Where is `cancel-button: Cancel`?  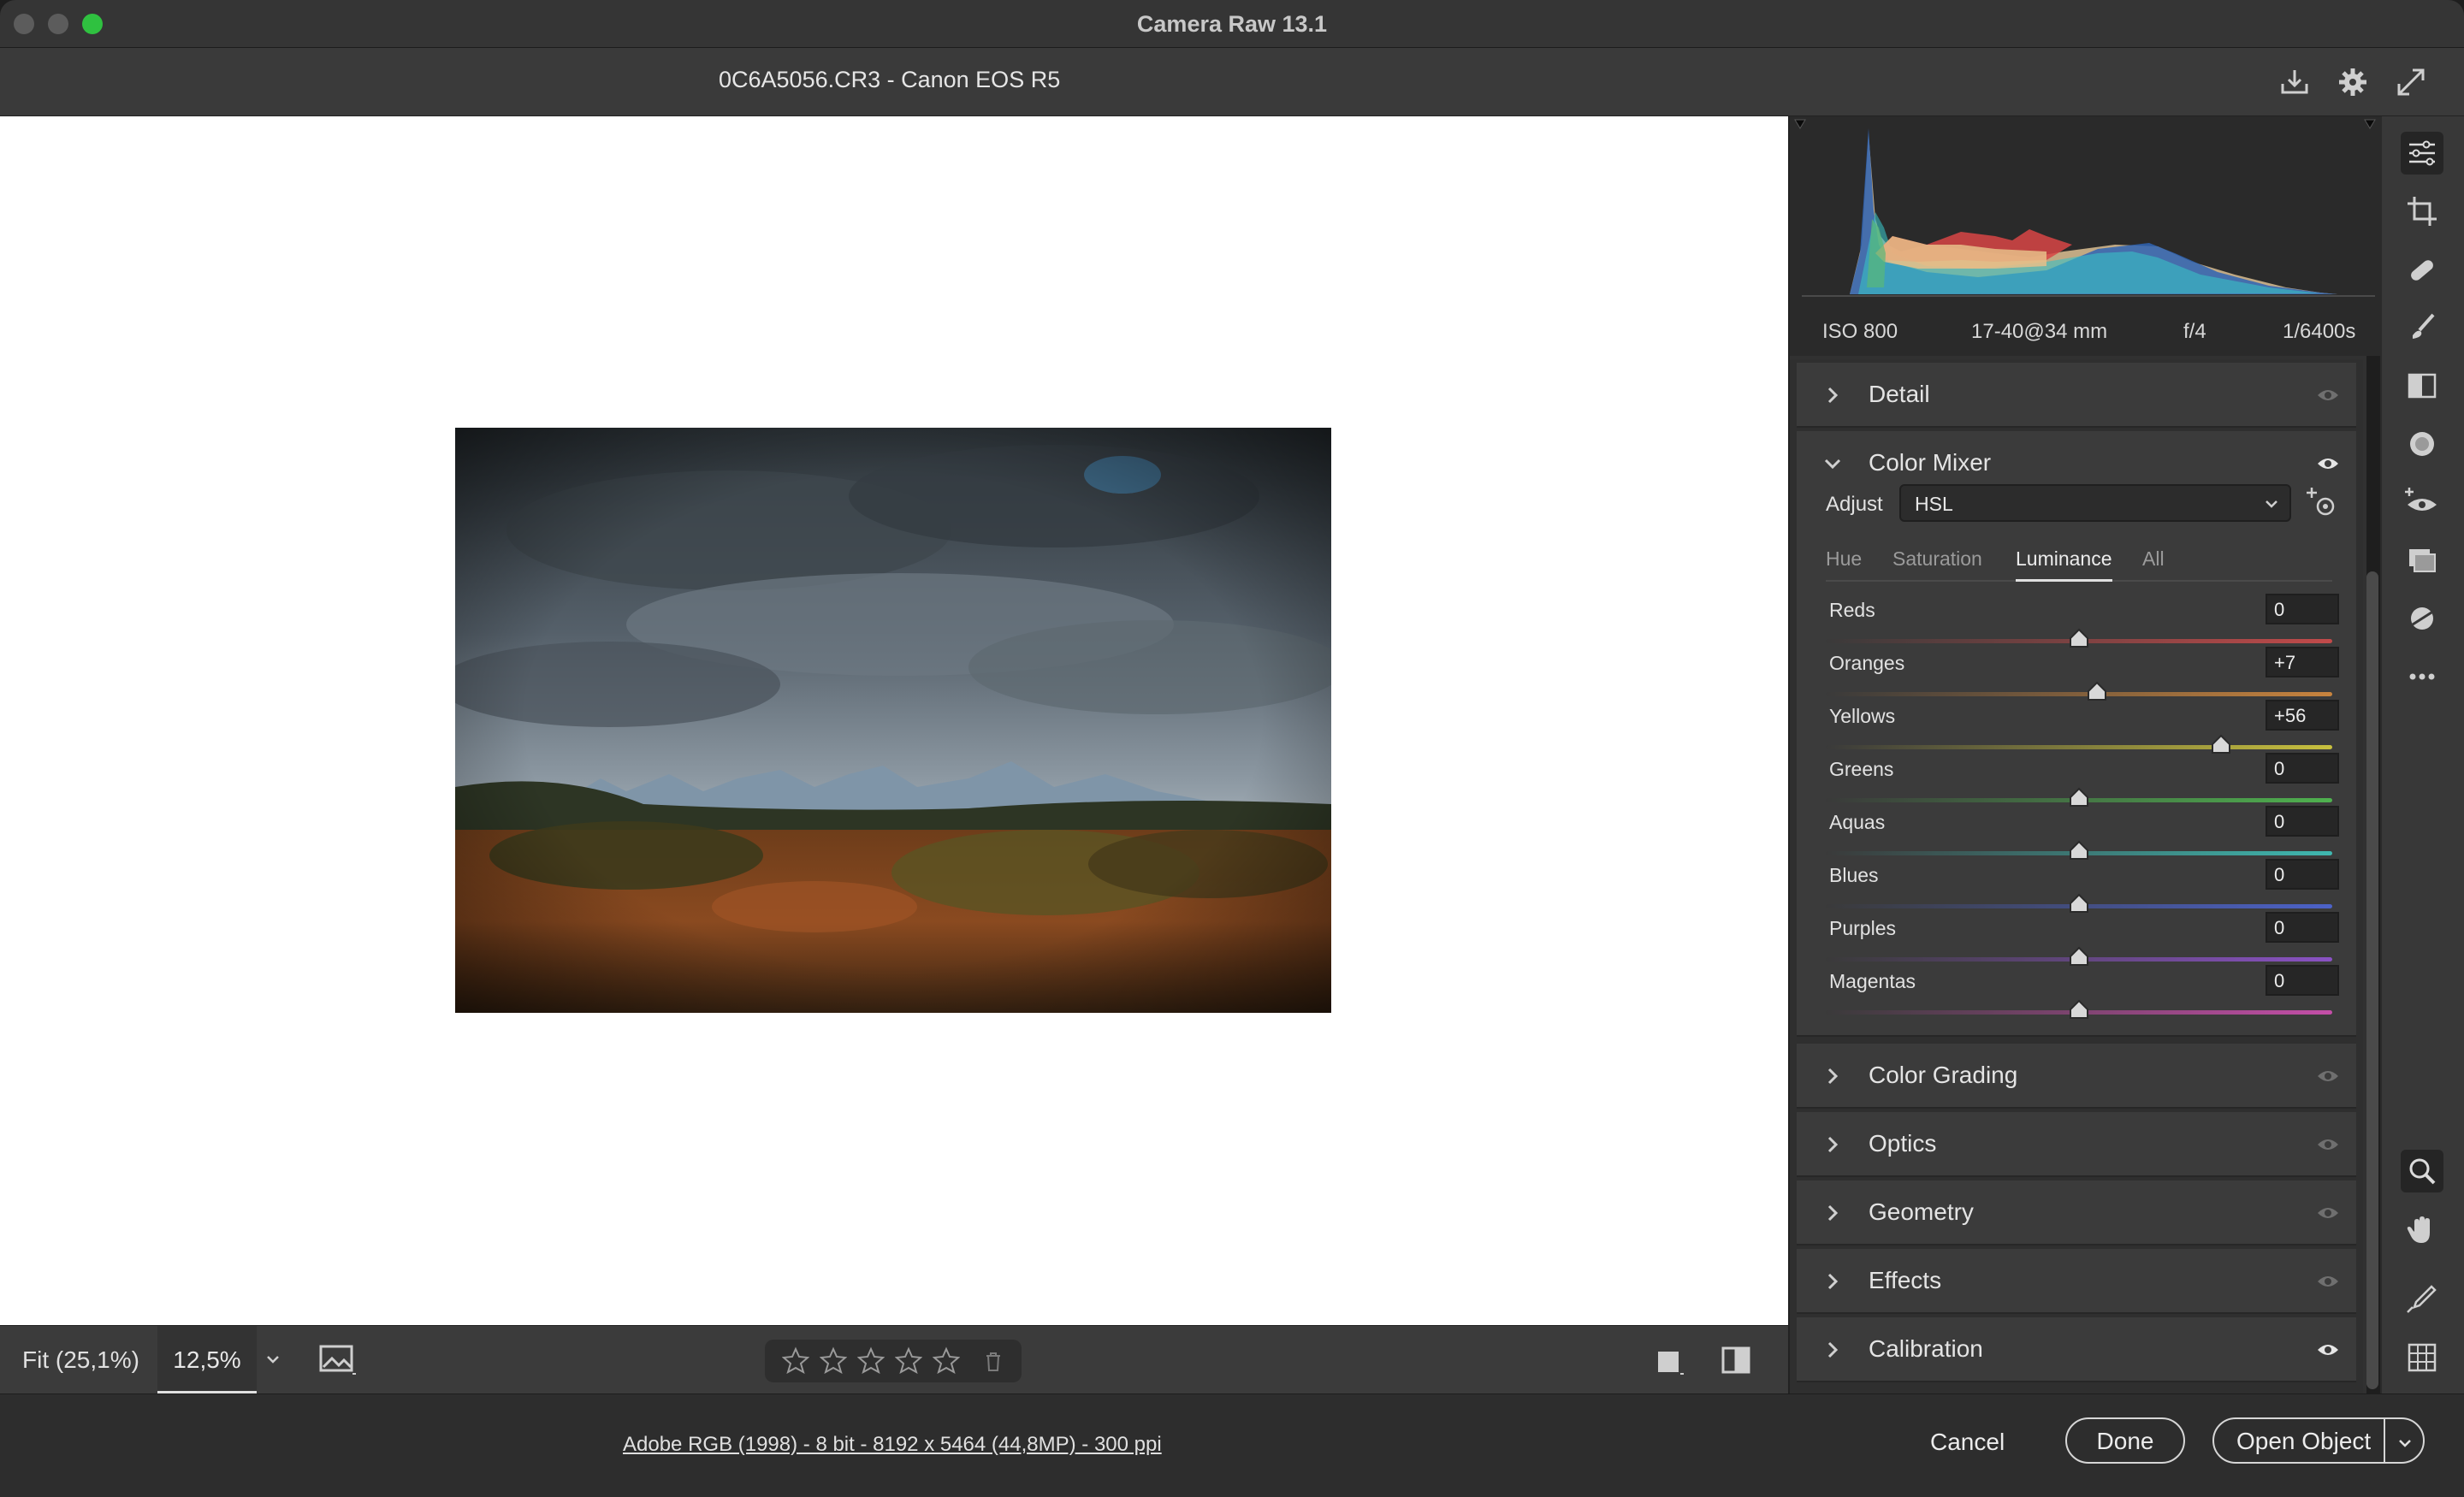
cancel-button: Cancel is located at coordinates (1967, 1442).